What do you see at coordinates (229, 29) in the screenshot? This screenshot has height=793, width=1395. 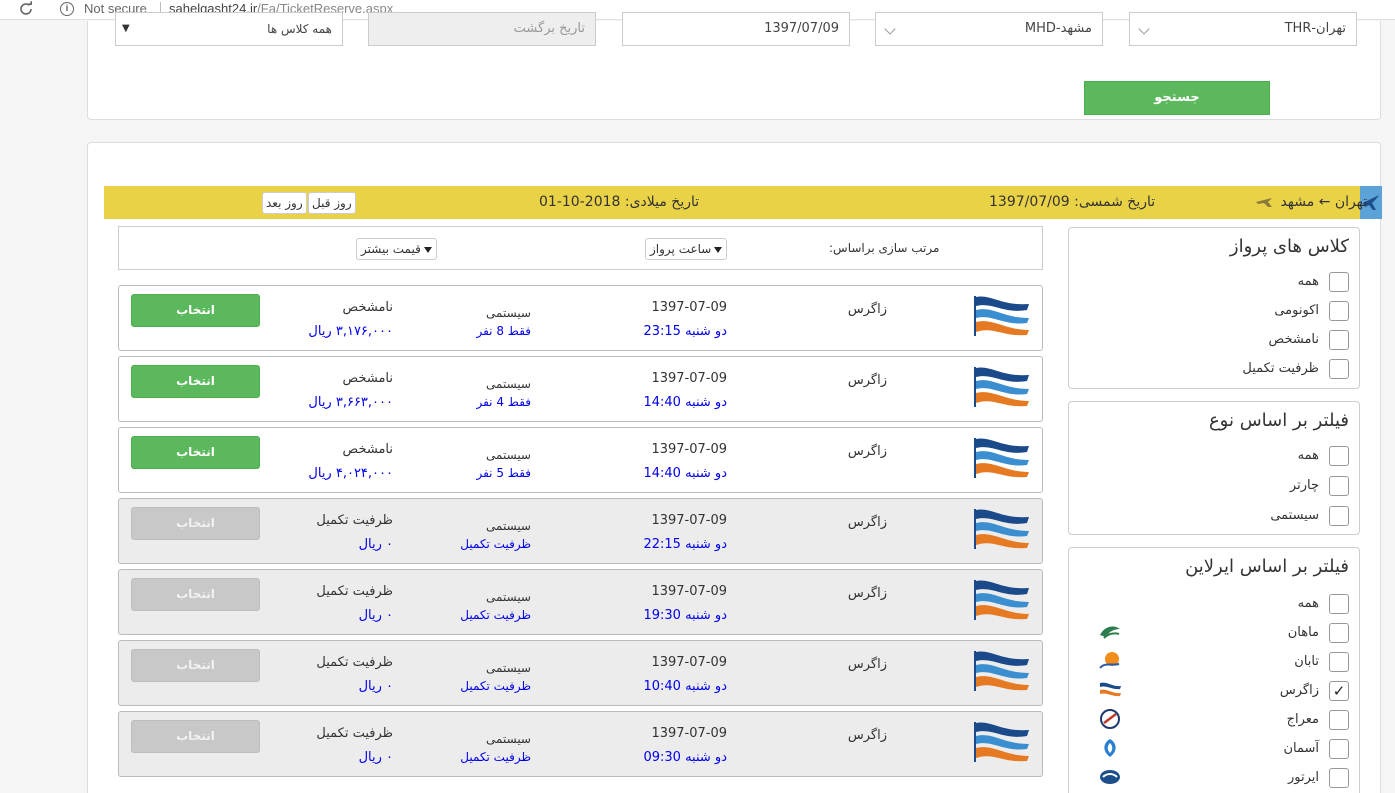 I see `class-select: همه کلاس ها ▼` at bounding box center [229, 29].